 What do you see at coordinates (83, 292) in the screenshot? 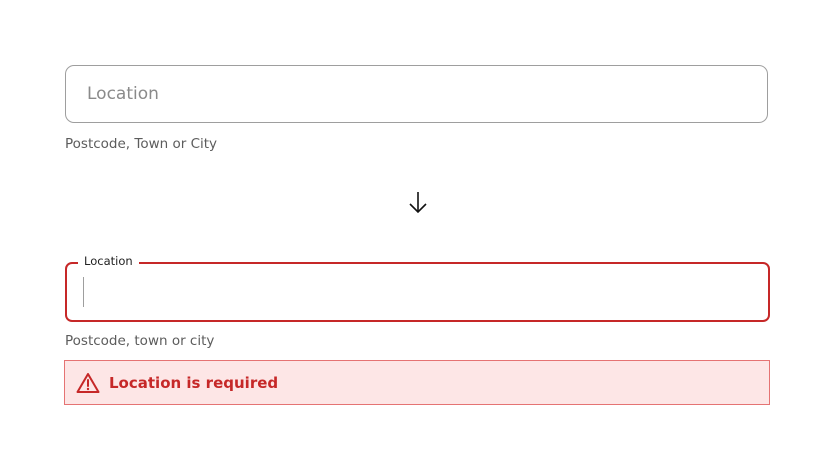
I see `text-caret` at bounding box center [83, 292].